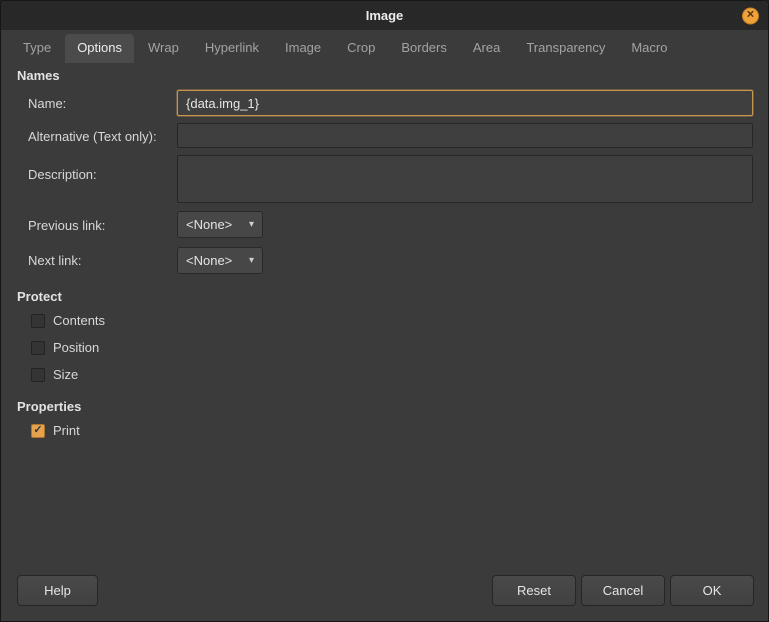  Describe the element at coordinates (39, 296) in the screenshot. I see `protect-section-heading: Protect` at that location.